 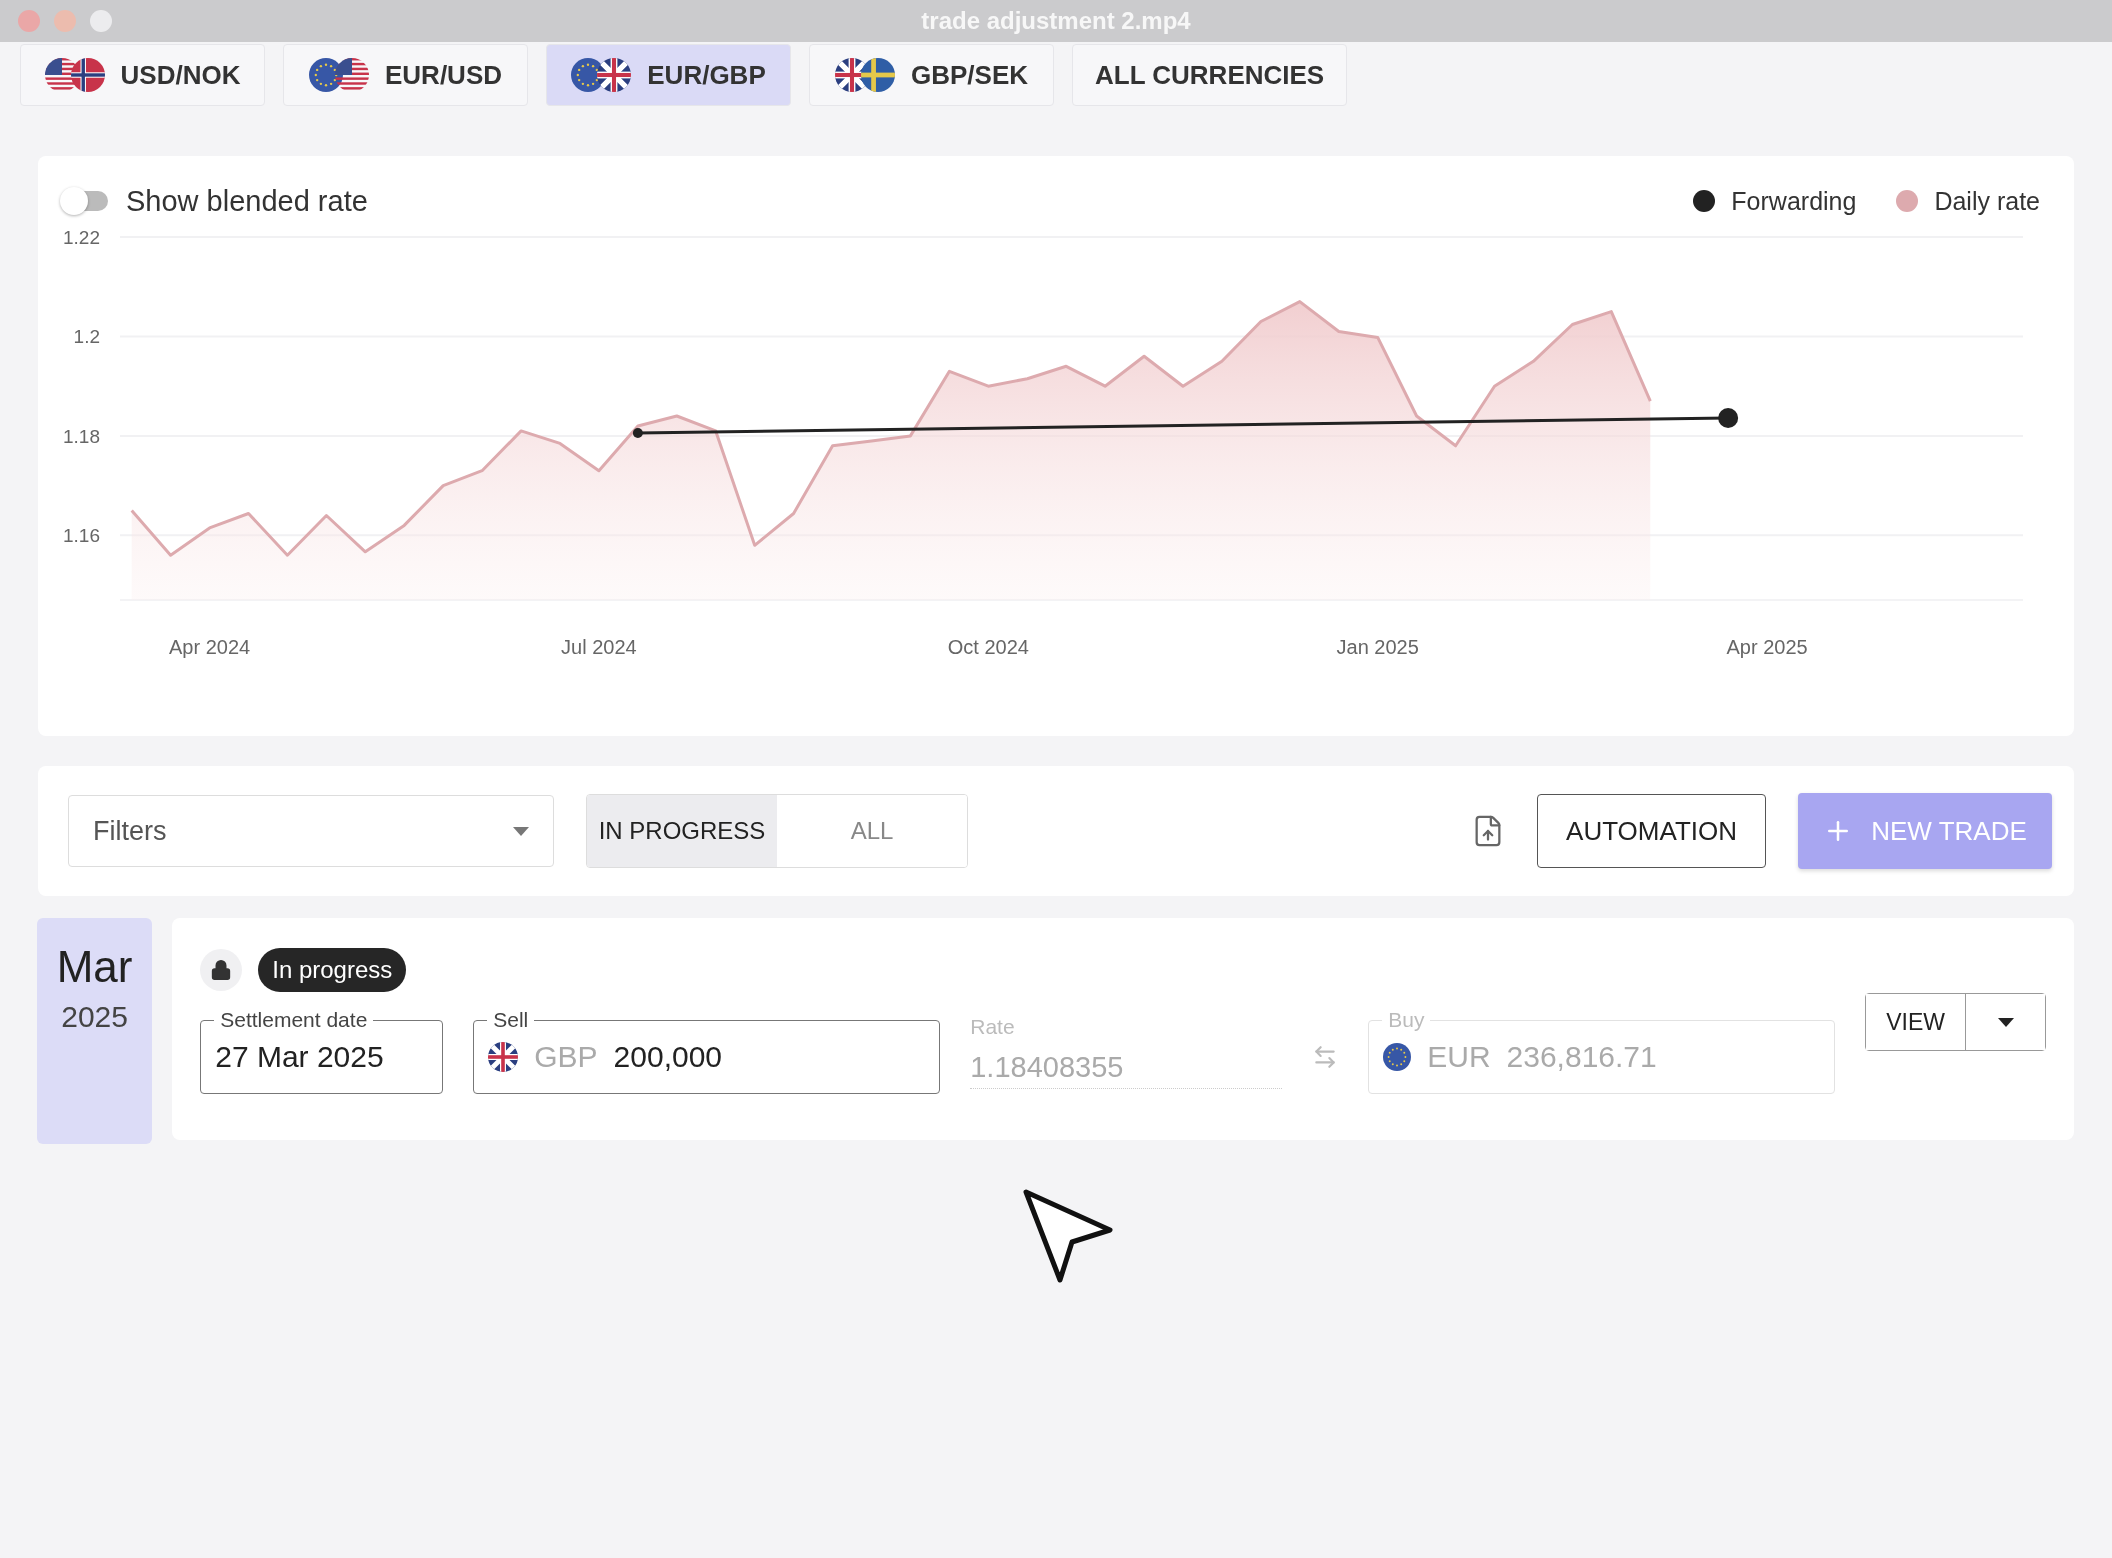 I want to click on currency-code: GBP, so click(x=566, y=1057).